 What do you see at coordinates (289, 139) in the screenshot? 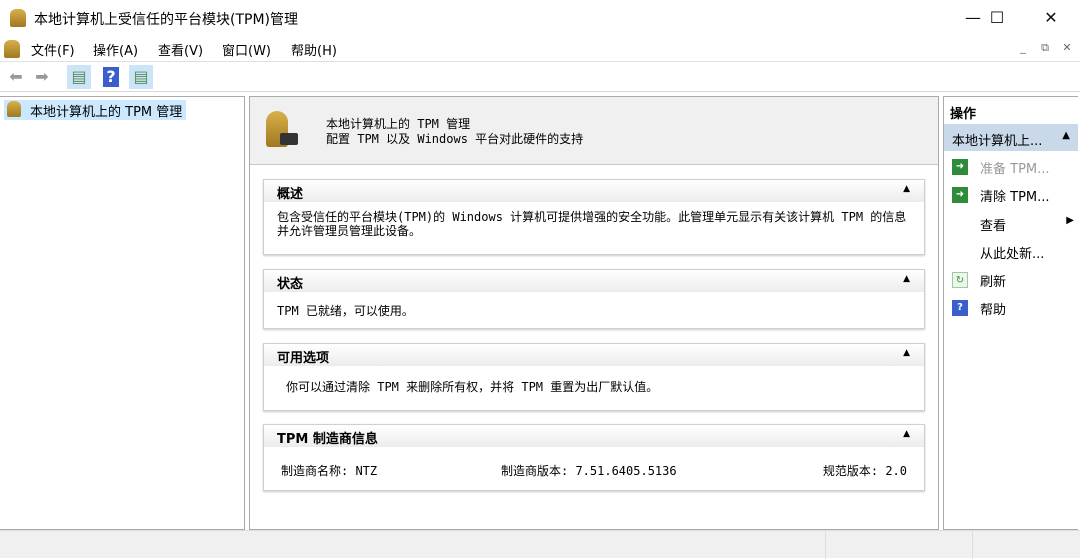
I see `chip-icon` at bounding box center [289, 139].